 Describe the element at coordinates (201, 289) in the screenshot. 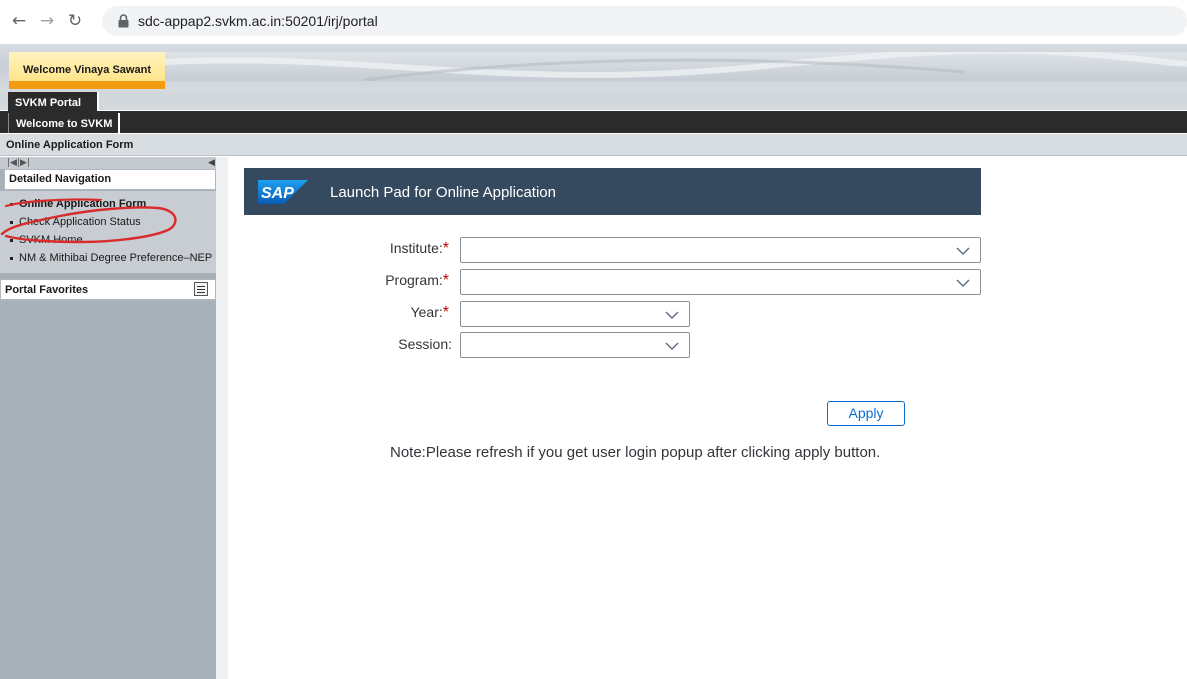

I see `favorites-menu-icon` at that location.